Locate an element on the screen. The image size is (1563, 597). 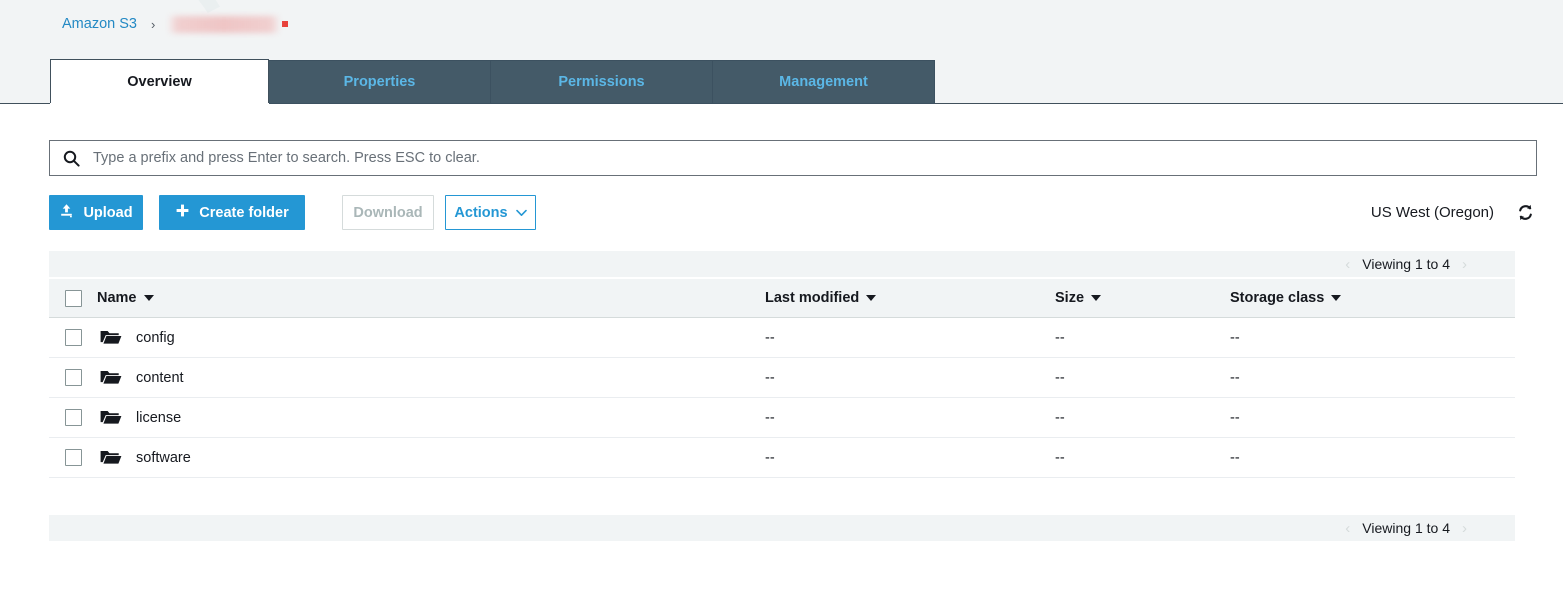
column-header-last-modified: Last modified is located at coordinates (910, 298).